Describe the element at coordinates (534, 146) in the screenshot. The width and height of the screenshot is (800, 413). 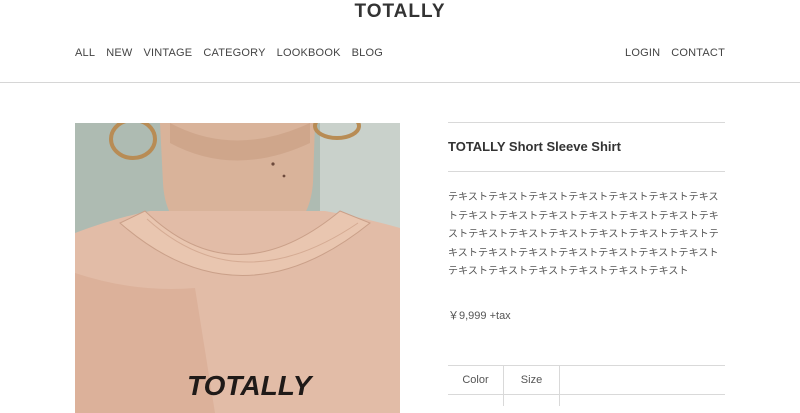
I see `product-title: TOTALLY Short Sleeve Shirt` at that location.